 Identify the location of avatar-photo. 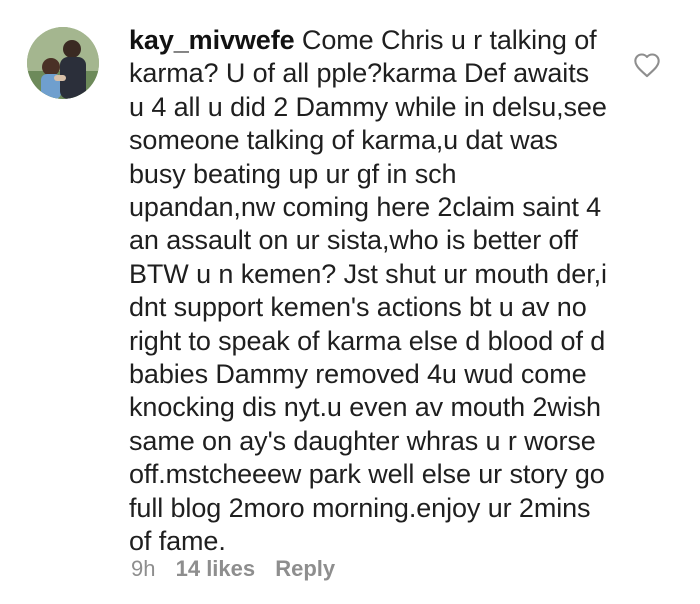
(63, 63).